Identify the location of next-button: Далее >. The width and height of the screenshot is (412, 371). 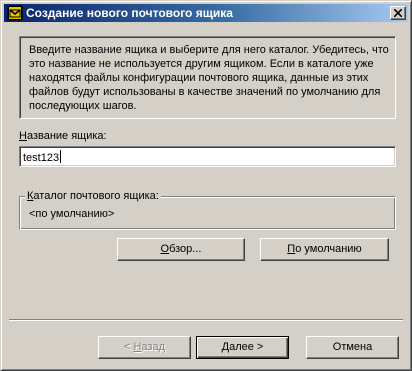
(242, 347).